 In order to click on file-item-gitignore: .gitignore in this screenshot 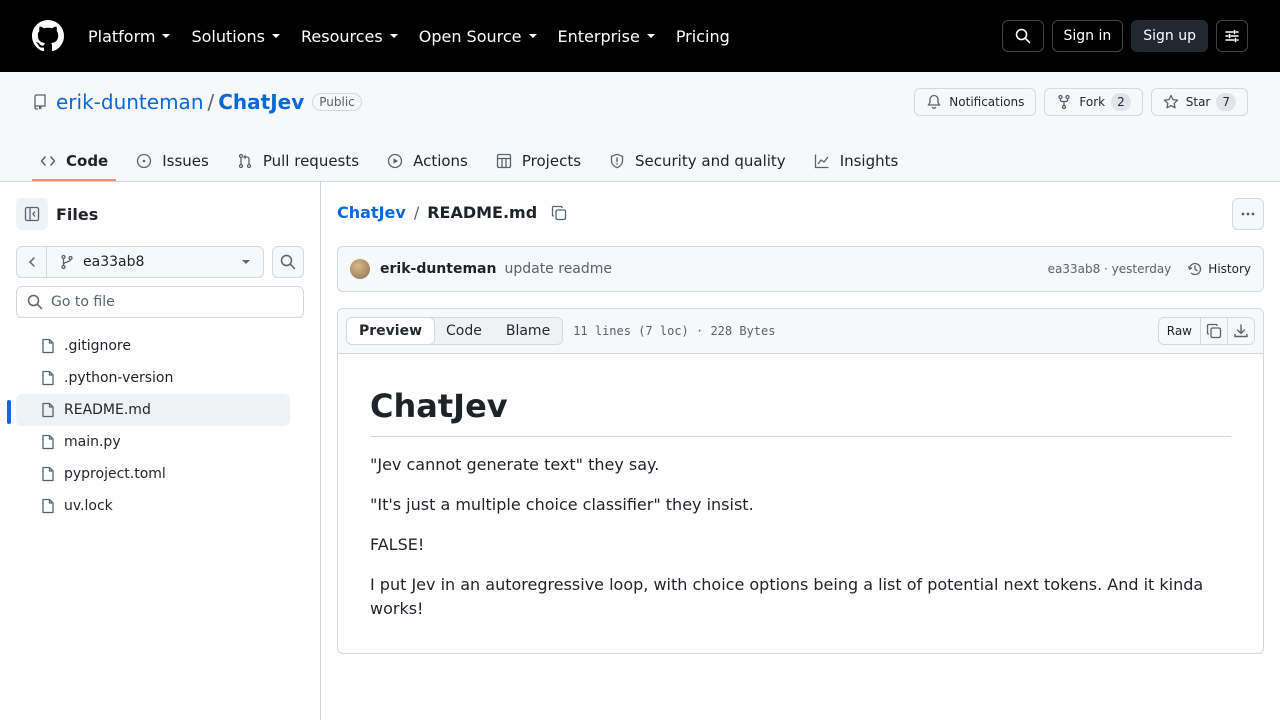, I will do `click(153, 346)`.